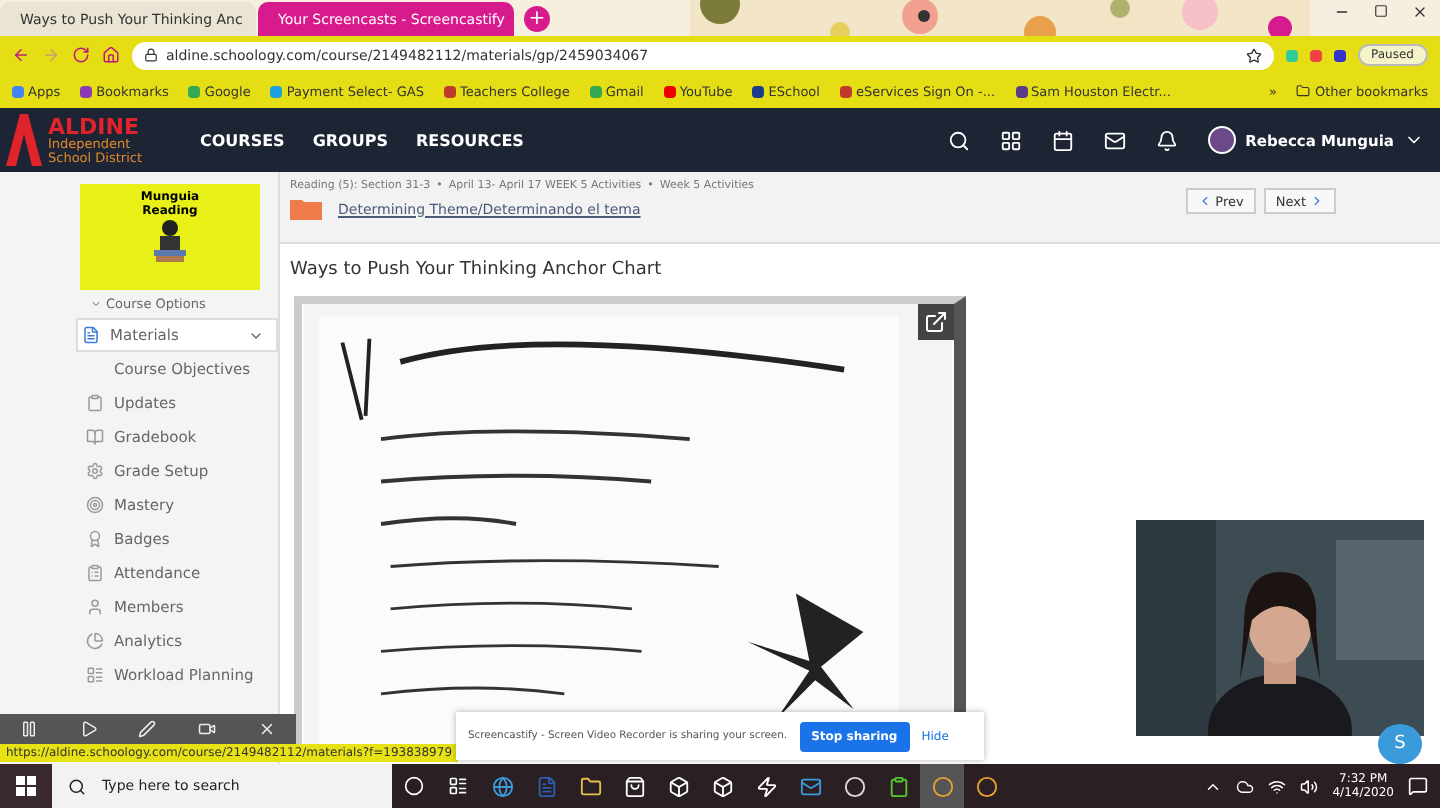  Describe the element at coordinates (537, 19) in the screenshot. I see `new-tab-button: +` at that location.